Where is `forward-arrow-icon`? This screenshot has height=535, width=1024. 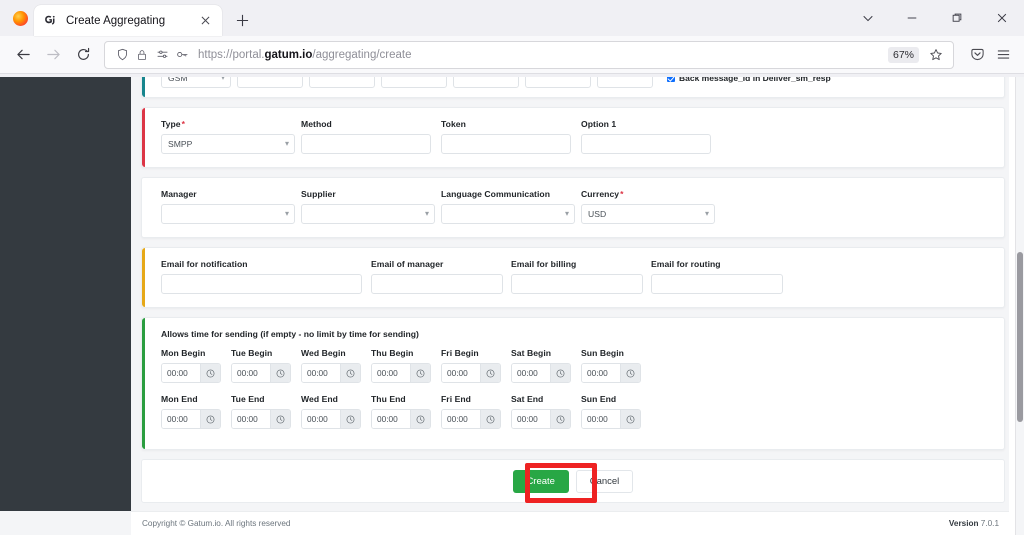 forward-arrow-icon is located at coordinates (53, 55).